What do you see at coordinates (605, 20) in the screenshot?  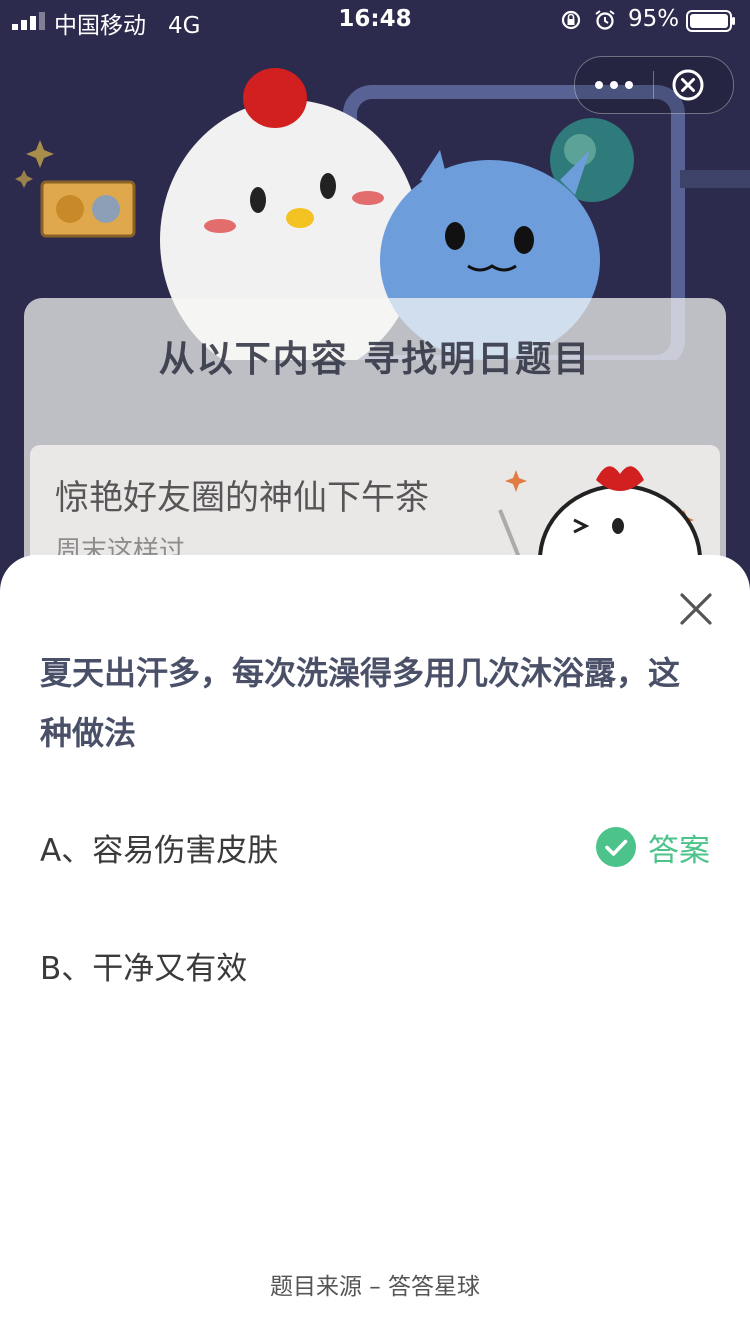 I see `alarm-icon` at bounding box center [605, 20].